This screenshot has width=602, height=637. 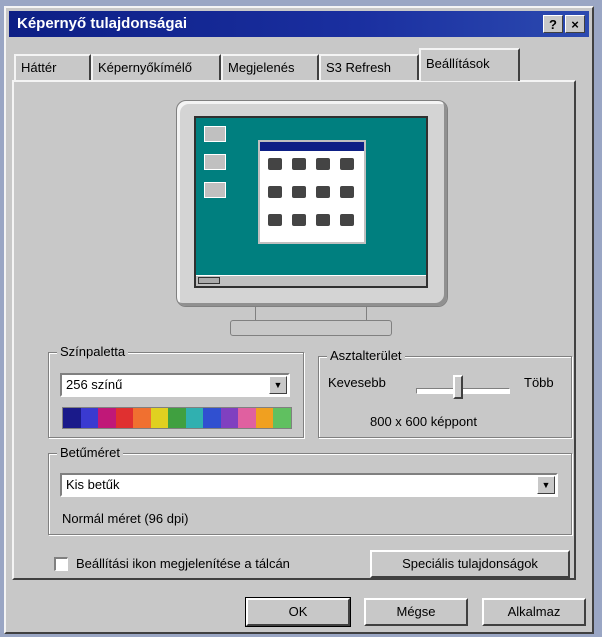 I want to click on cancel-button: Mégse, so click(x=416, y=612).